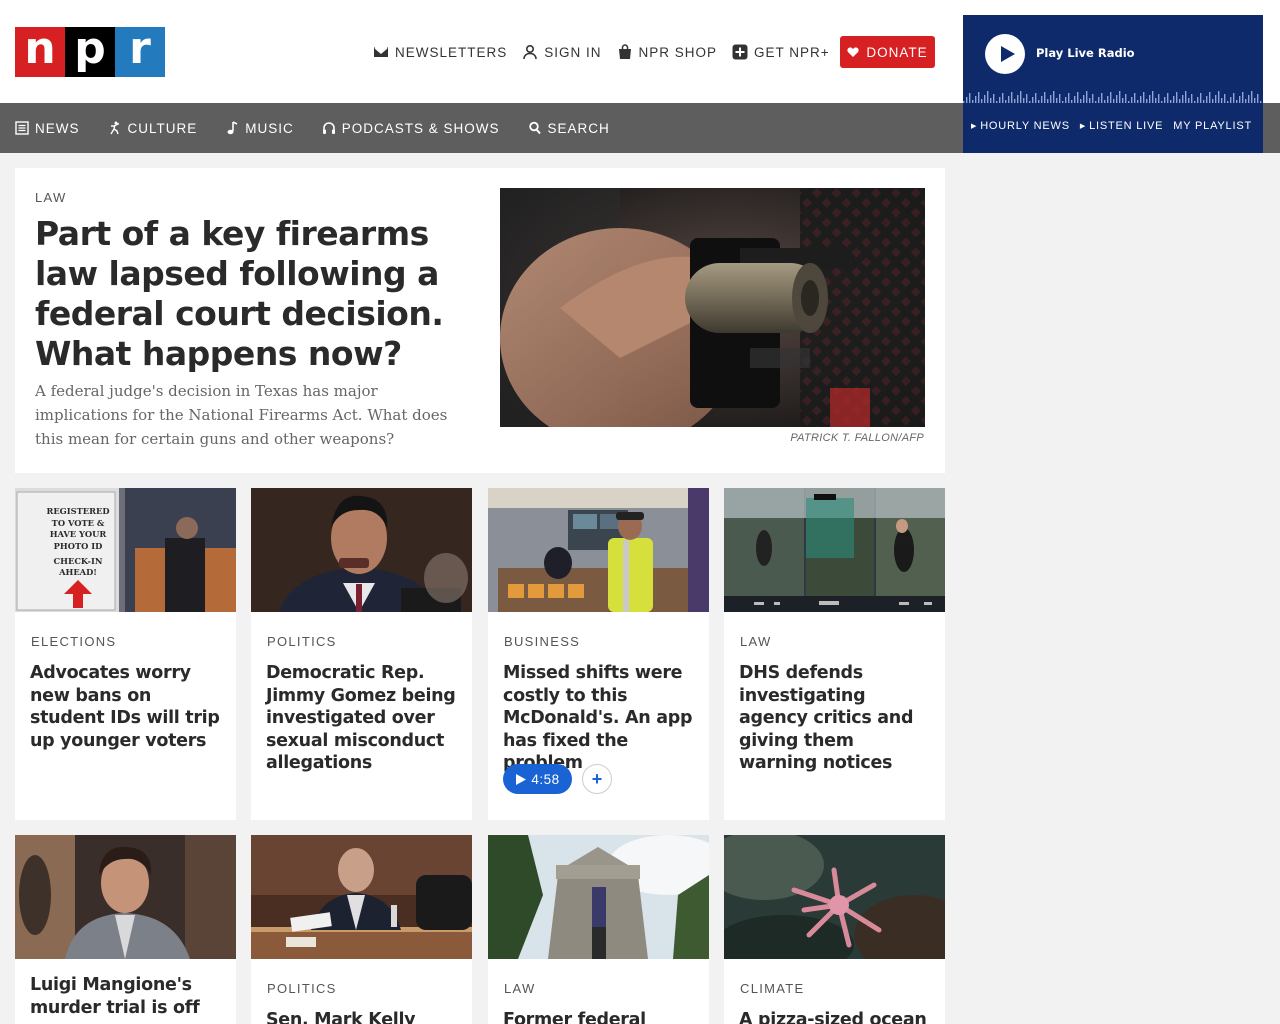  I want to click on user-icon, so click(530, 52).